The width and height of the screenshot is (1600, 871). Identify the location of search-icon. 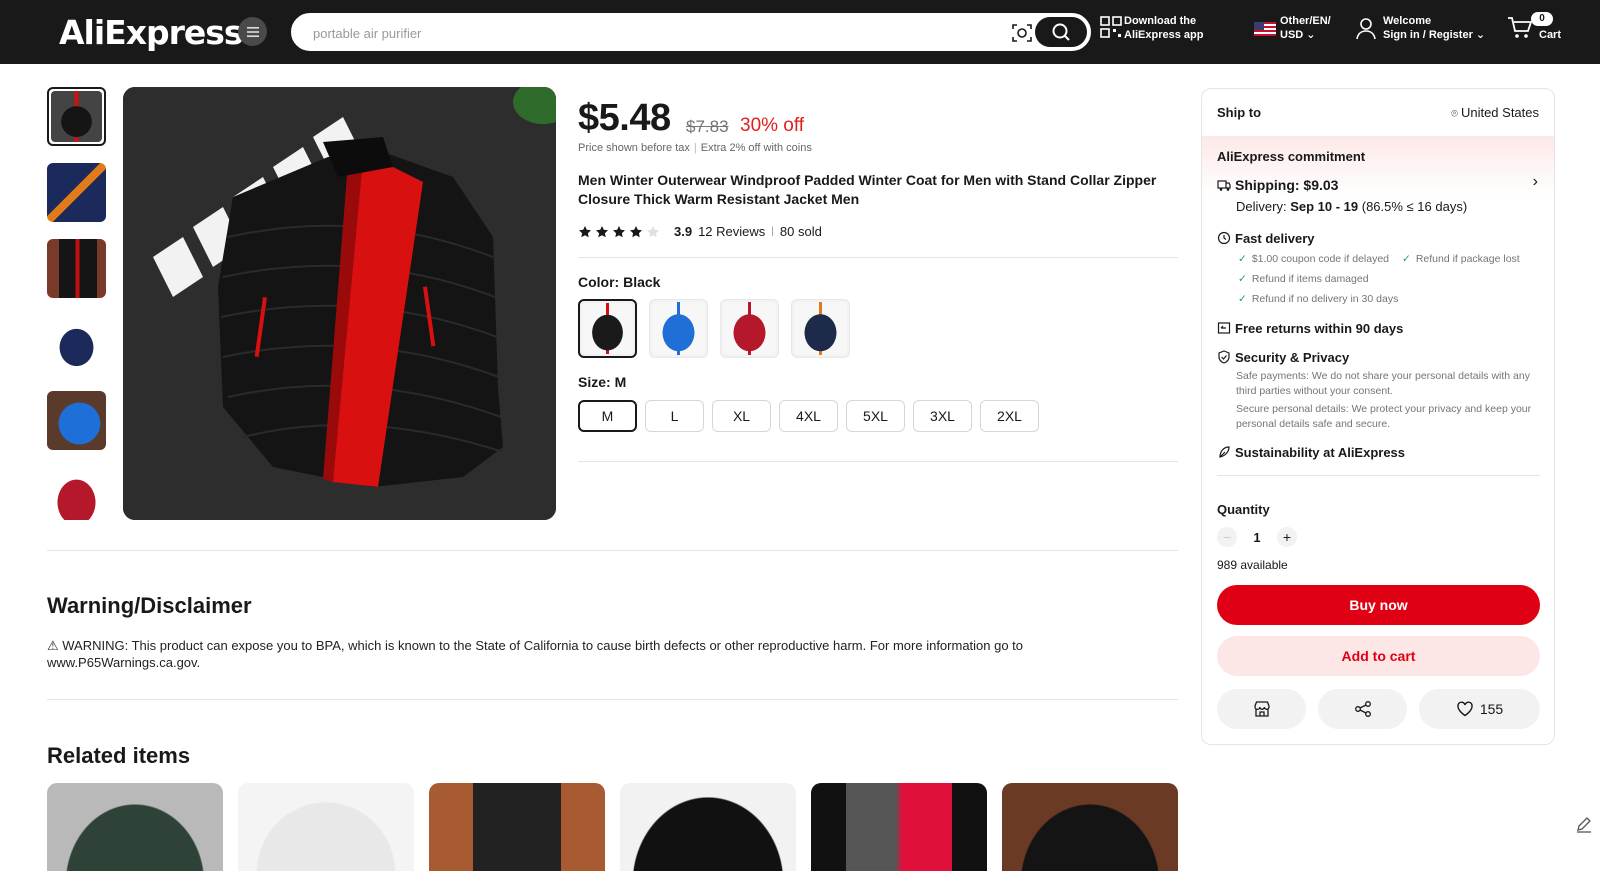
(1061, 32).